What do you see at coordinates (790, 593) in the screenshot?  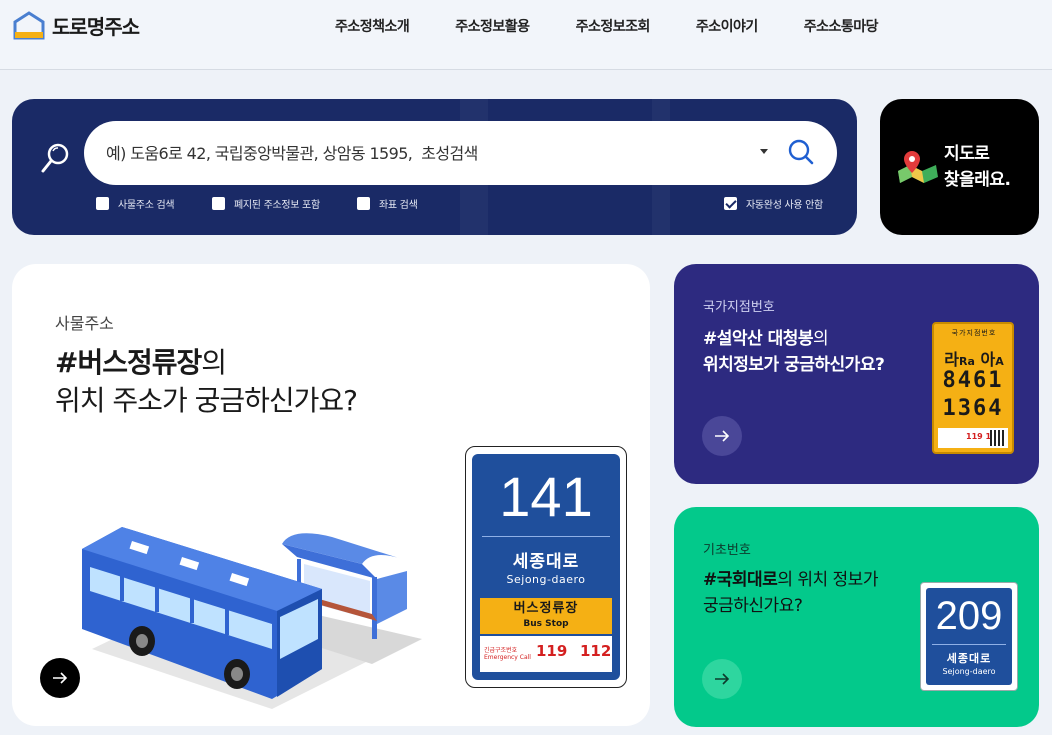 I see `card-title: #국회대로의 위치 정보가 궁금하신가요?` at bounding box center [790, 593].